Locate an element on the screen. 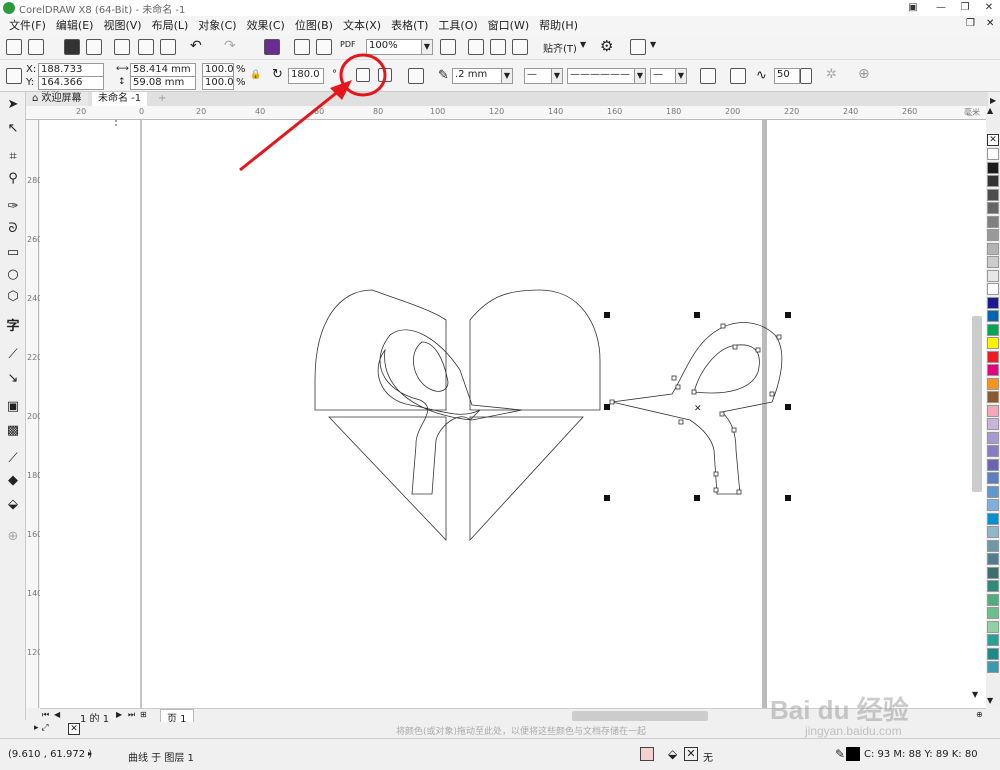 The width and height of the screenshot is (1000, 770). transparency-tool-icon: ▩ is located at coordinates (13, 431).